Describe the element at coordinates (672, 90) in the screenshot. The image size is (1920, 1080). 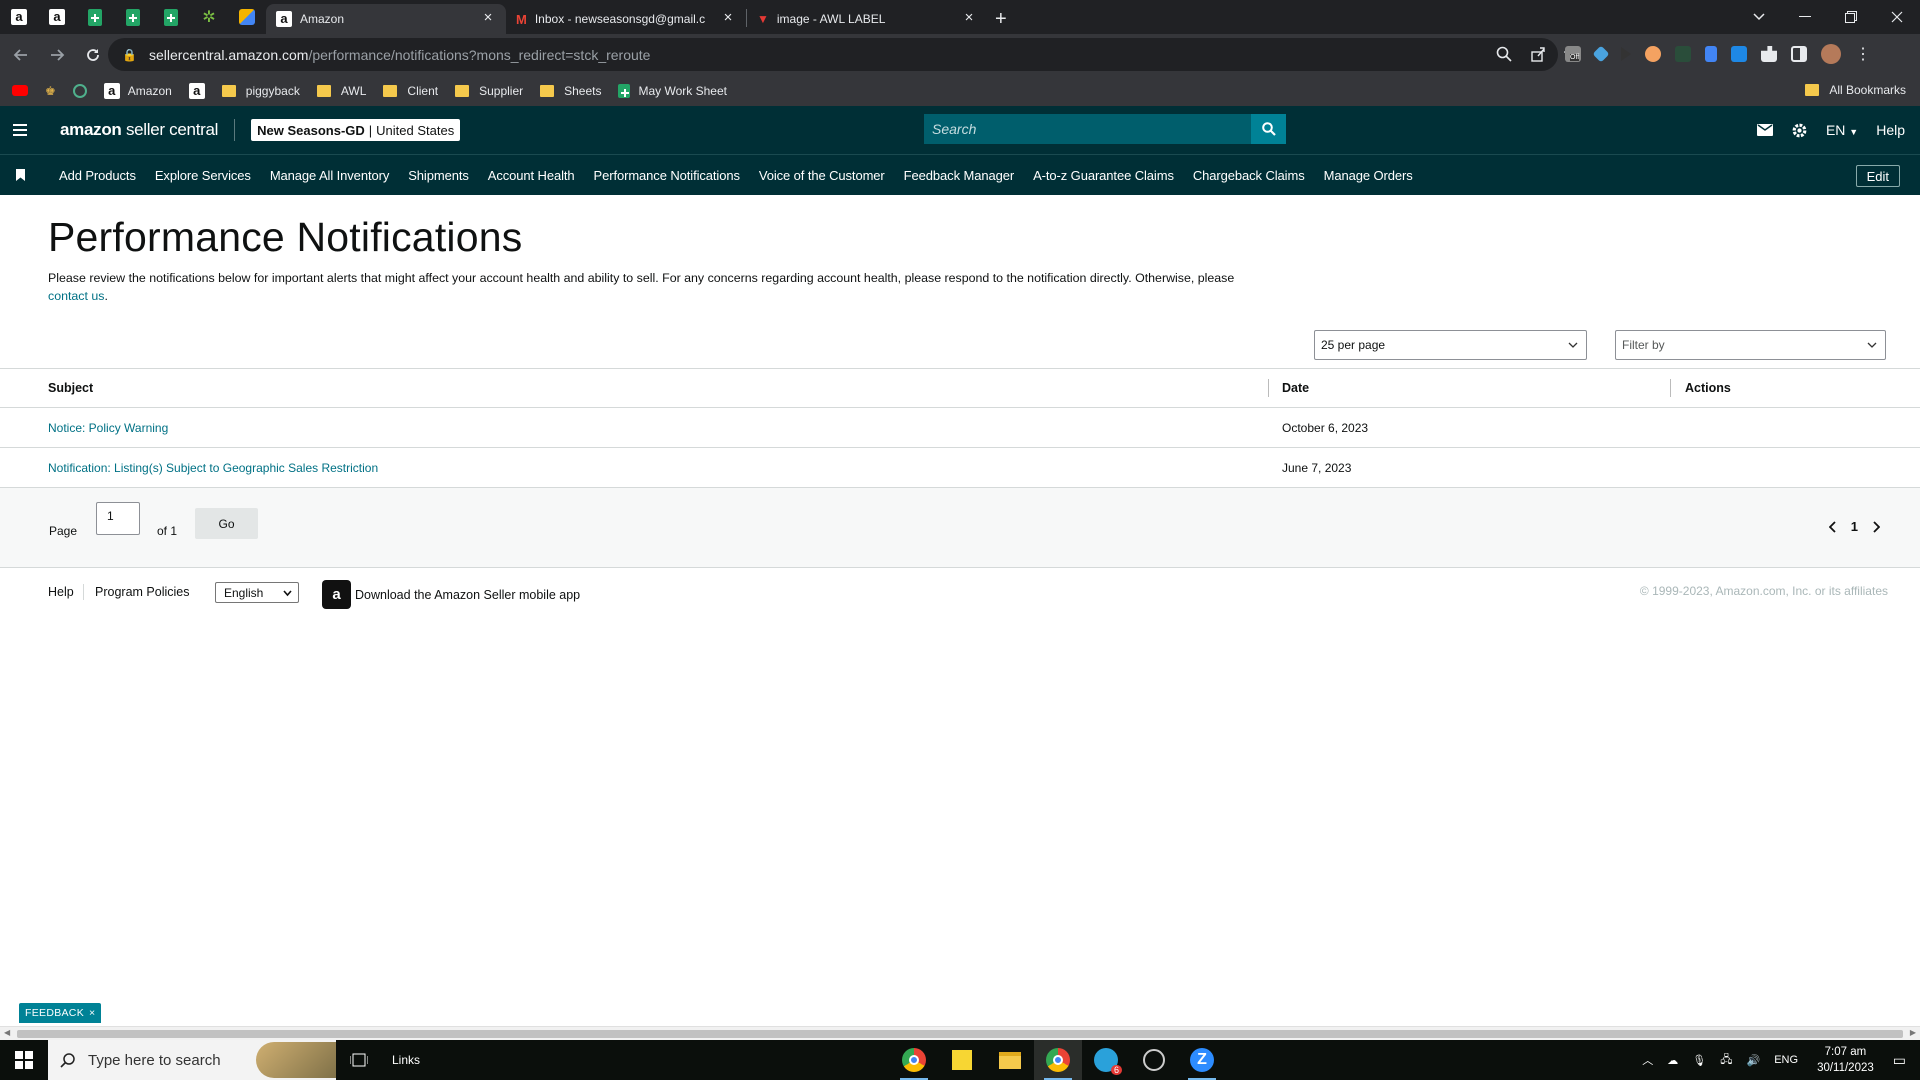
I see `bookmark-may-work-sheet: May Work Sheet` at that location.